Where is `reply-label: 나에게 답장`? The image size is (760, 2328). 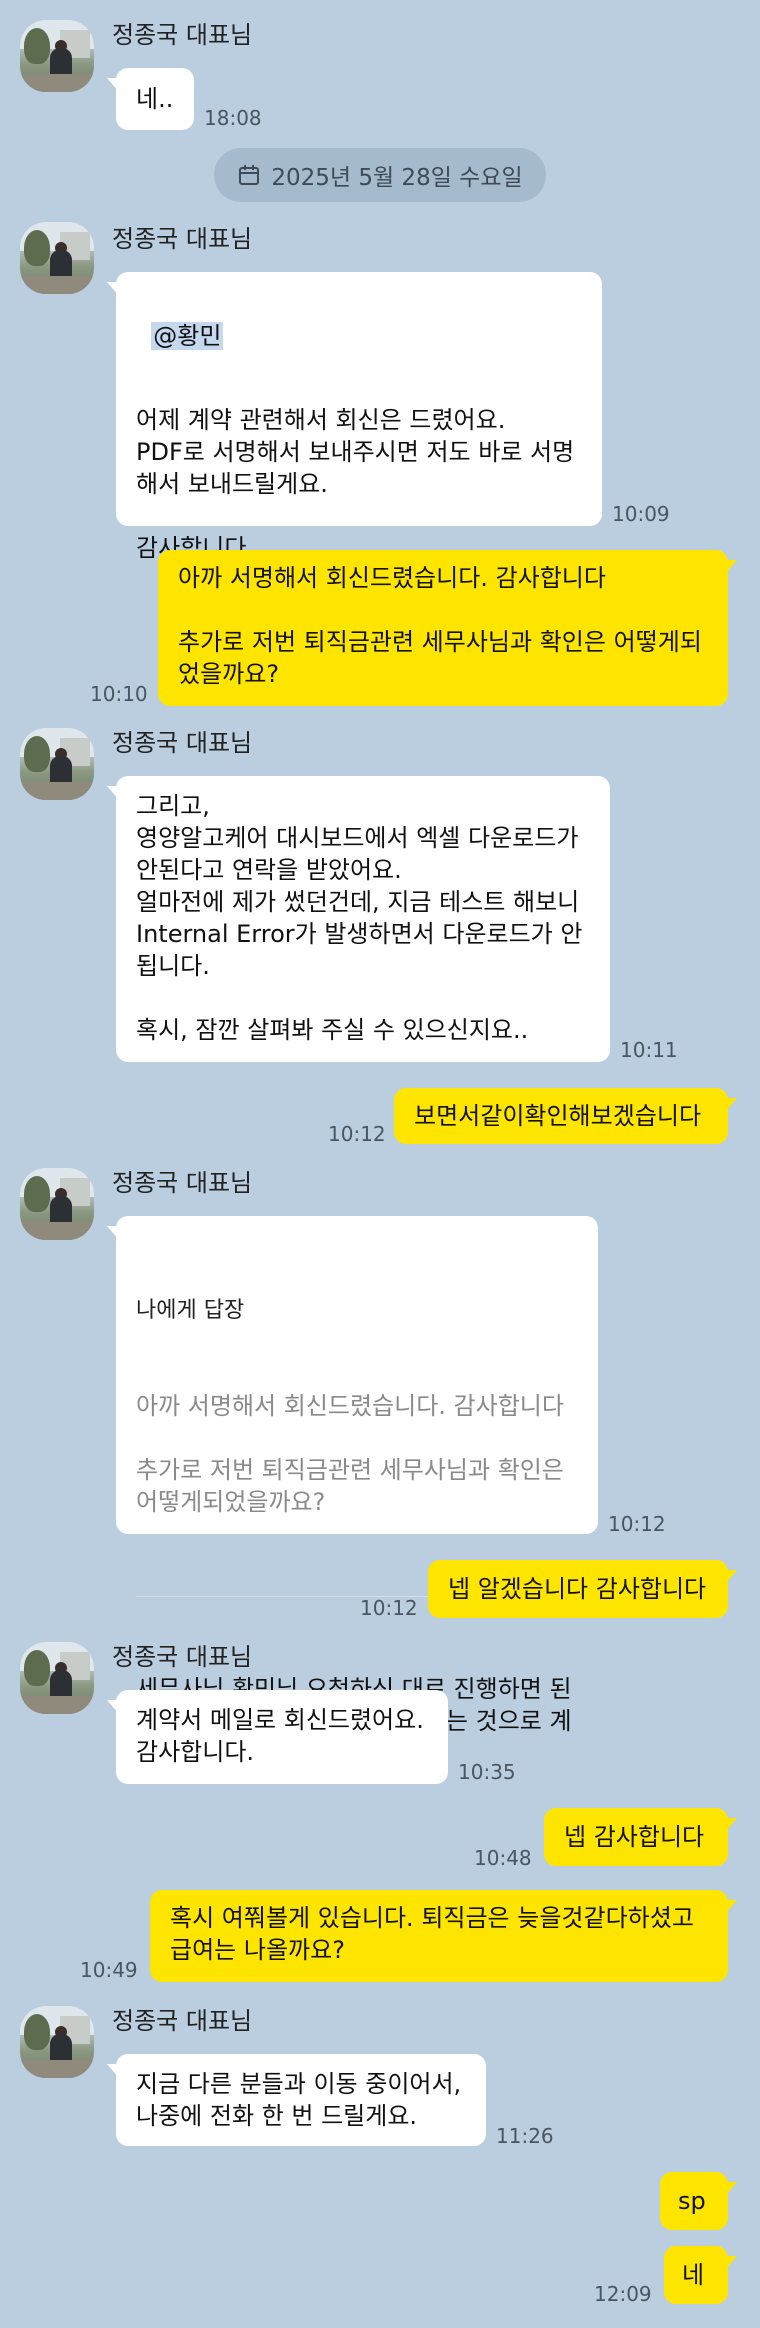 reply-label: 나에게 답장 is located at coordinates (190, 1310).